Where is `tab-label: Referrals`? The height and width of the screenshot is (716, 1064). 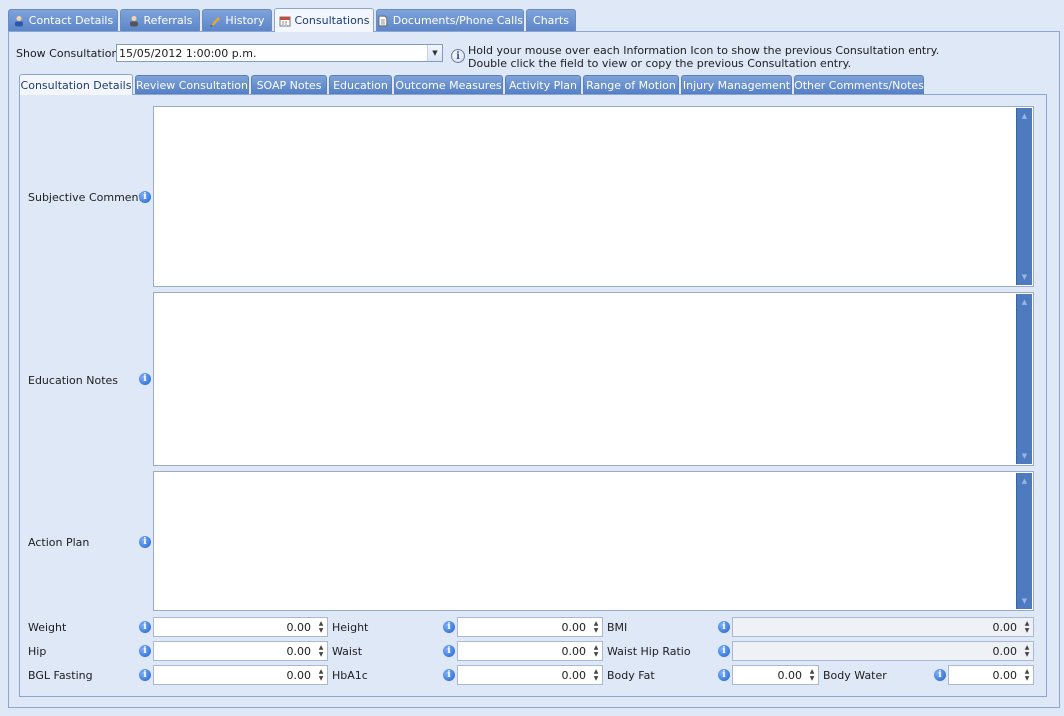
tab-label: Referrals is located at coordinates (168, 20).